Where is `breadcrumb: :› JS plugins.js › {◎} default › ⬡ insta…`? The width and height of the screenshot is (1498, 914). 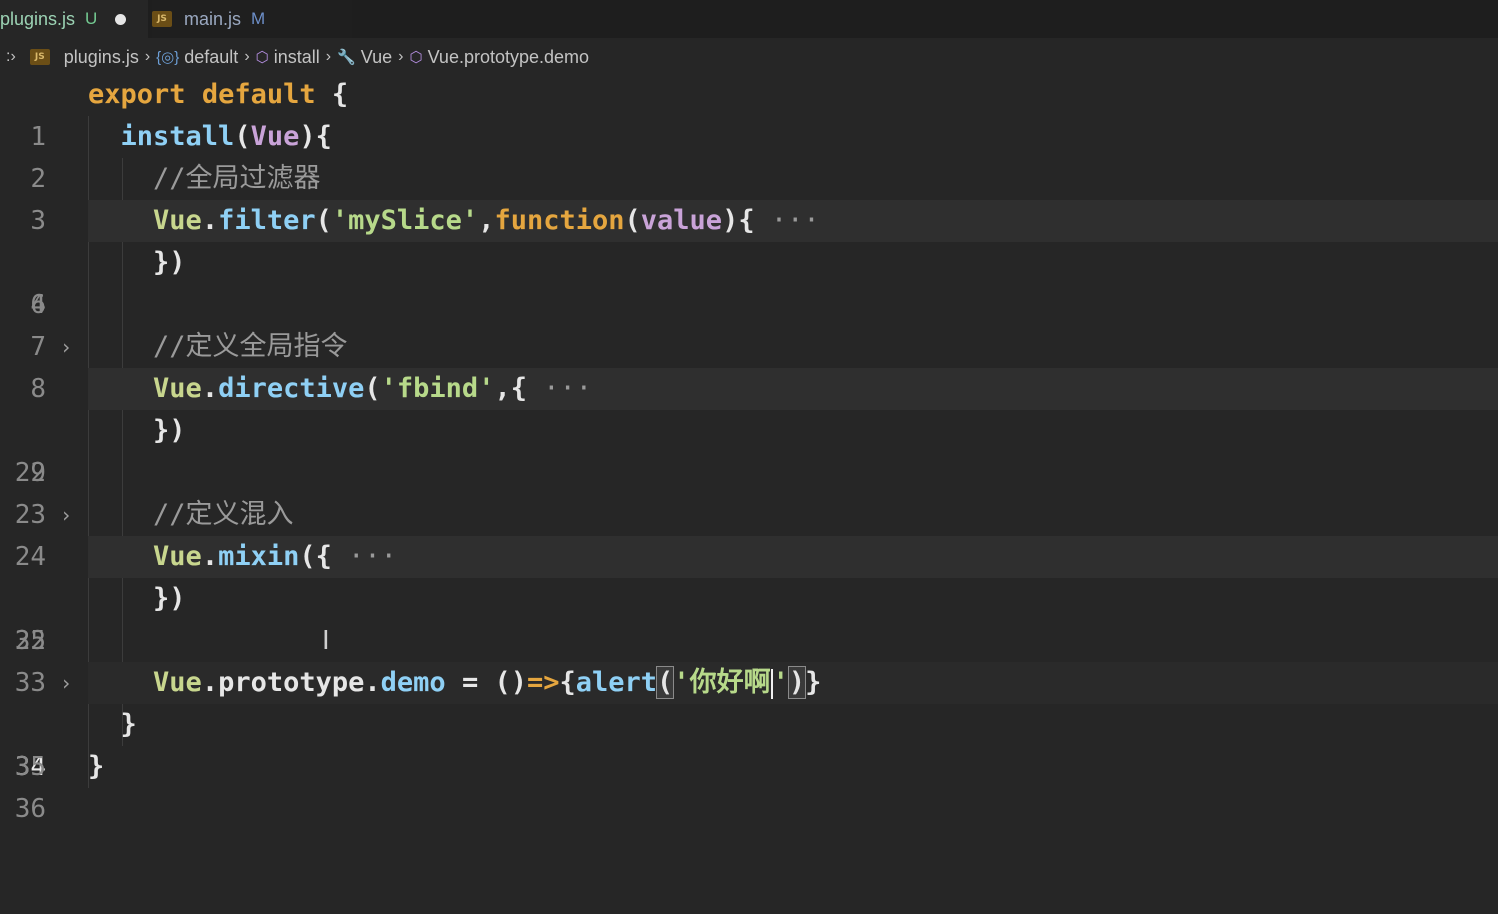
breadcrumb: :› JS plugins.js › {◎} default › ⬡ insta… is located at coordinates (749, 57).